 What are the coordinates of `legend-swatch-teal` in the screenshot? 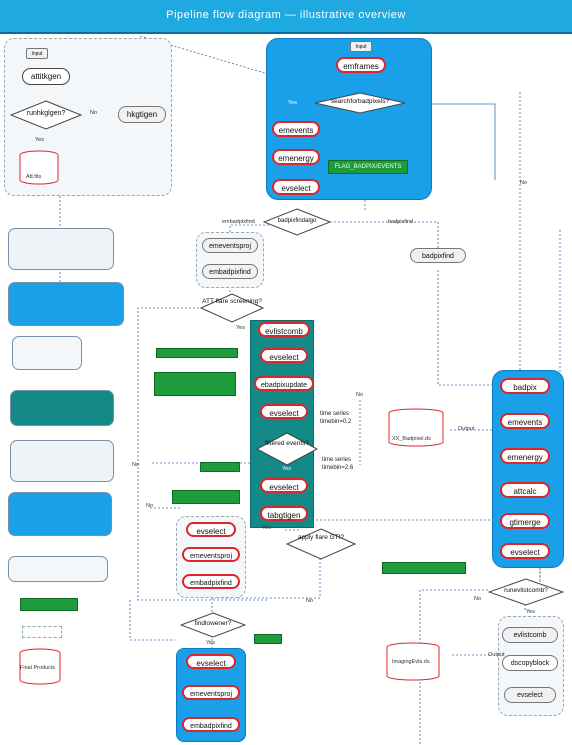 It's located at (62, 408).